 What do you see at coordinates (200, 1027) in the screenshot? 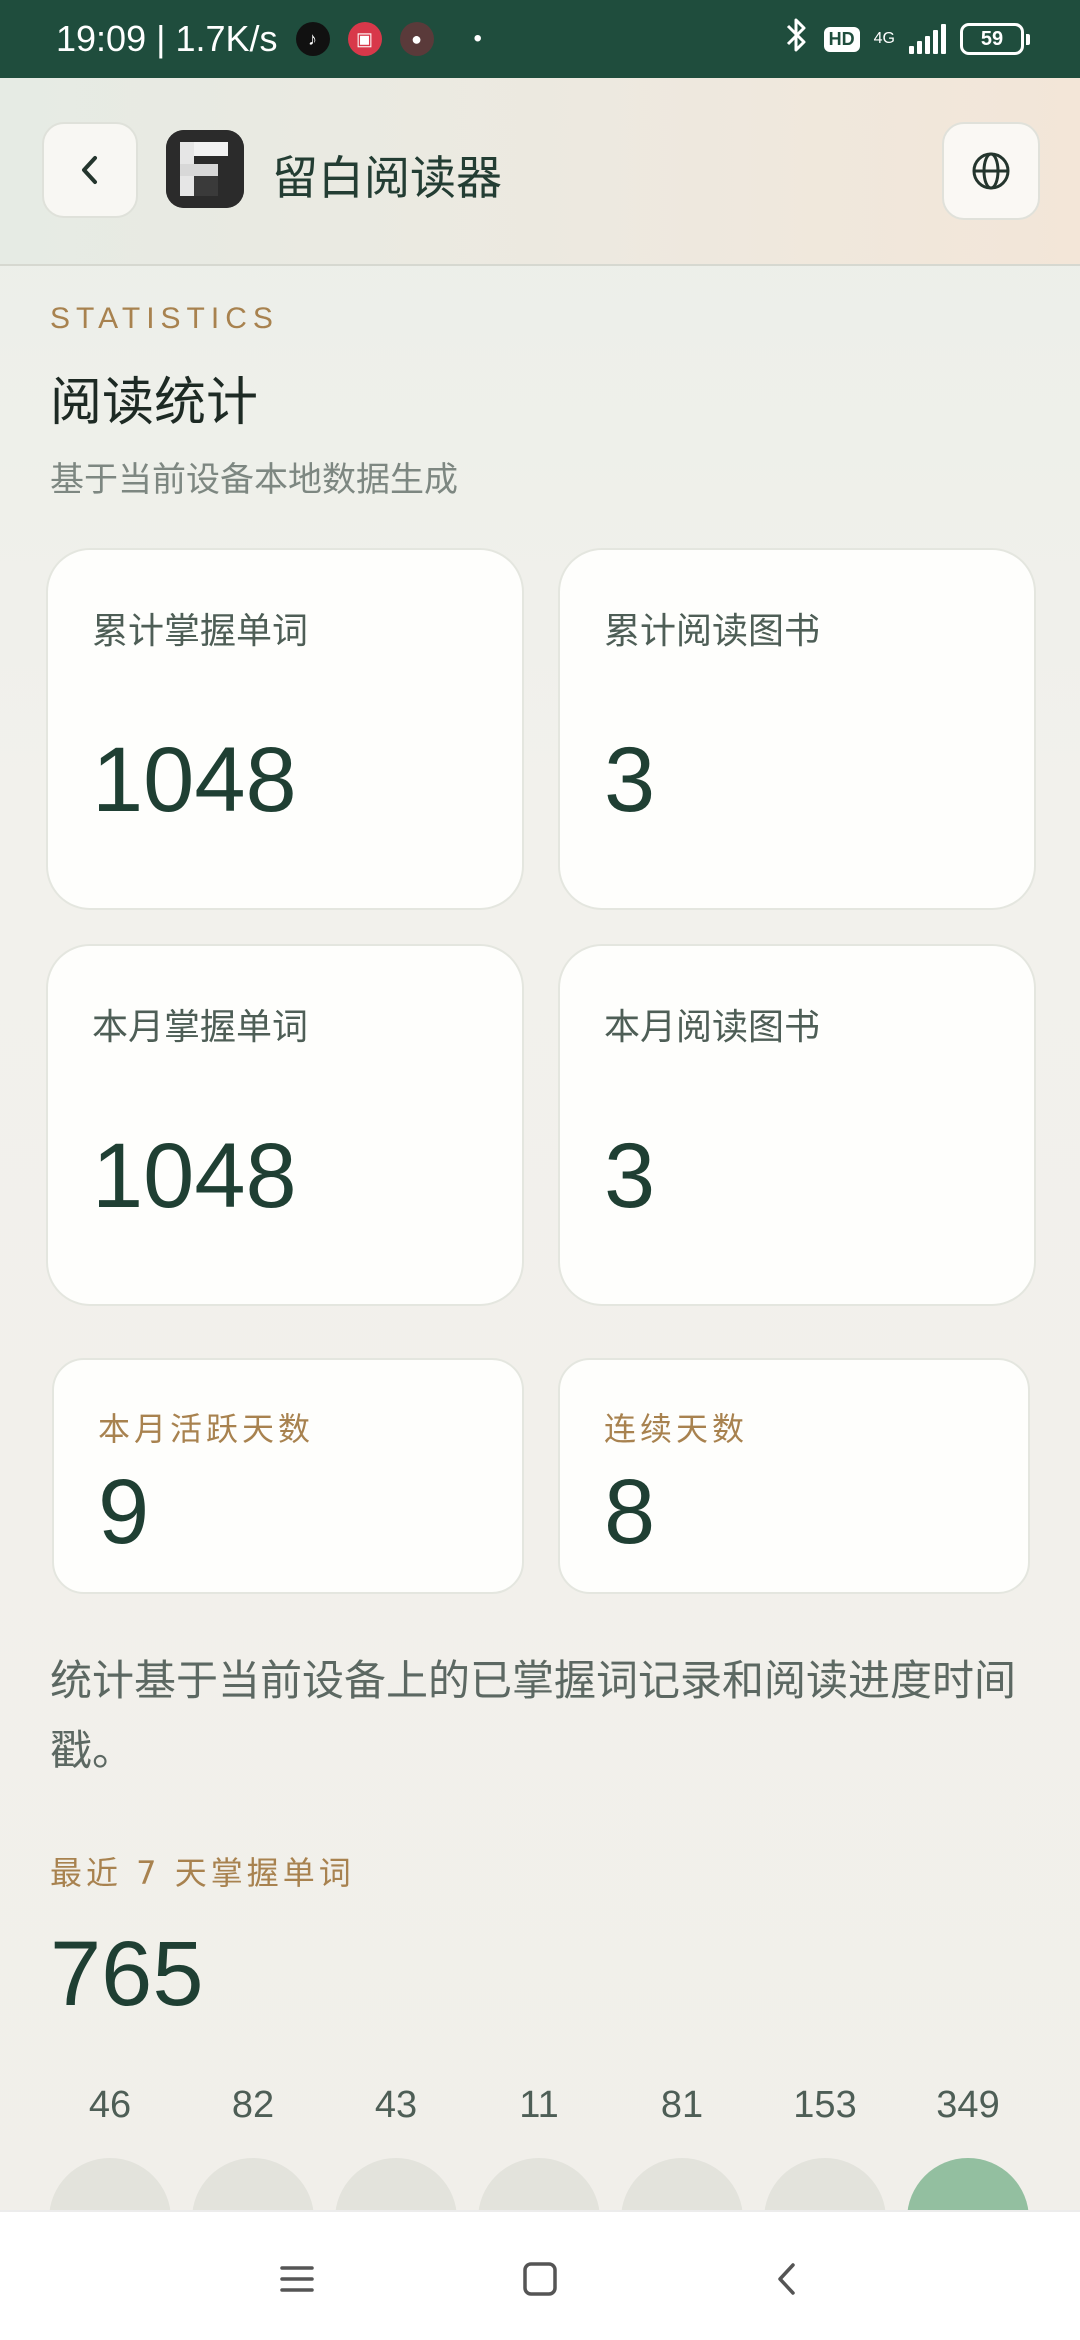
I see `card-label: 本月掌握单词` at bounding box center [200, 1027].